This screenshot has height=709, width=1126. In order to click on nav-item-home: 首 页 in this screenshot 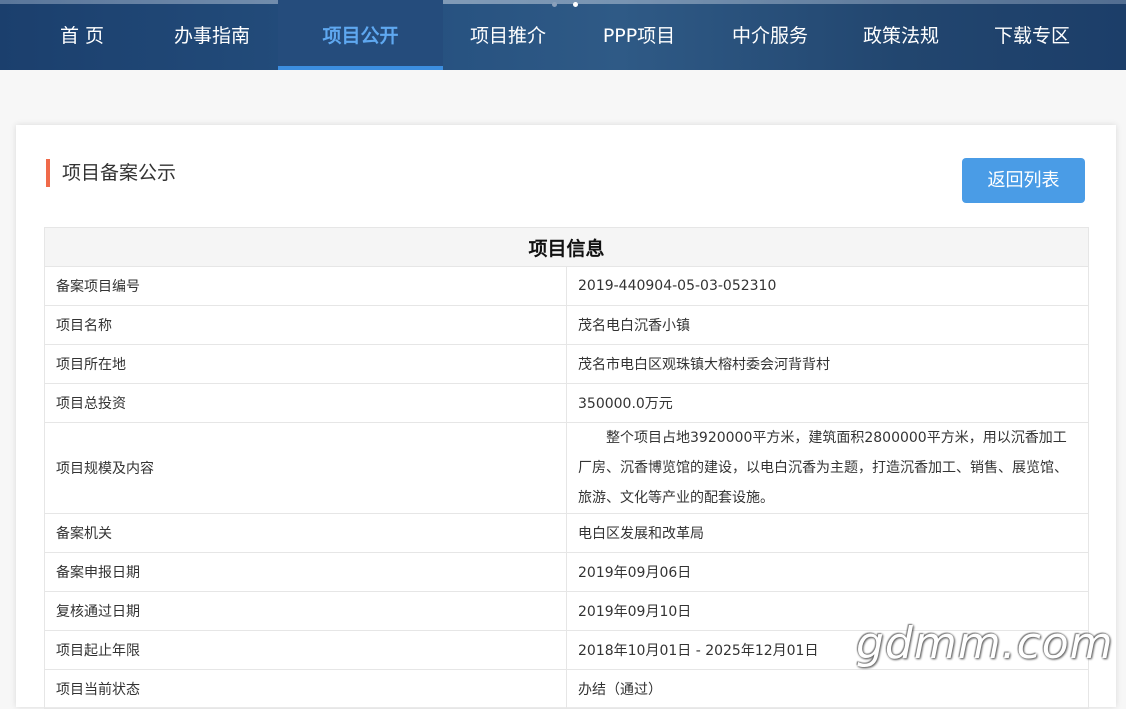, I will do `click(82, 35)`.